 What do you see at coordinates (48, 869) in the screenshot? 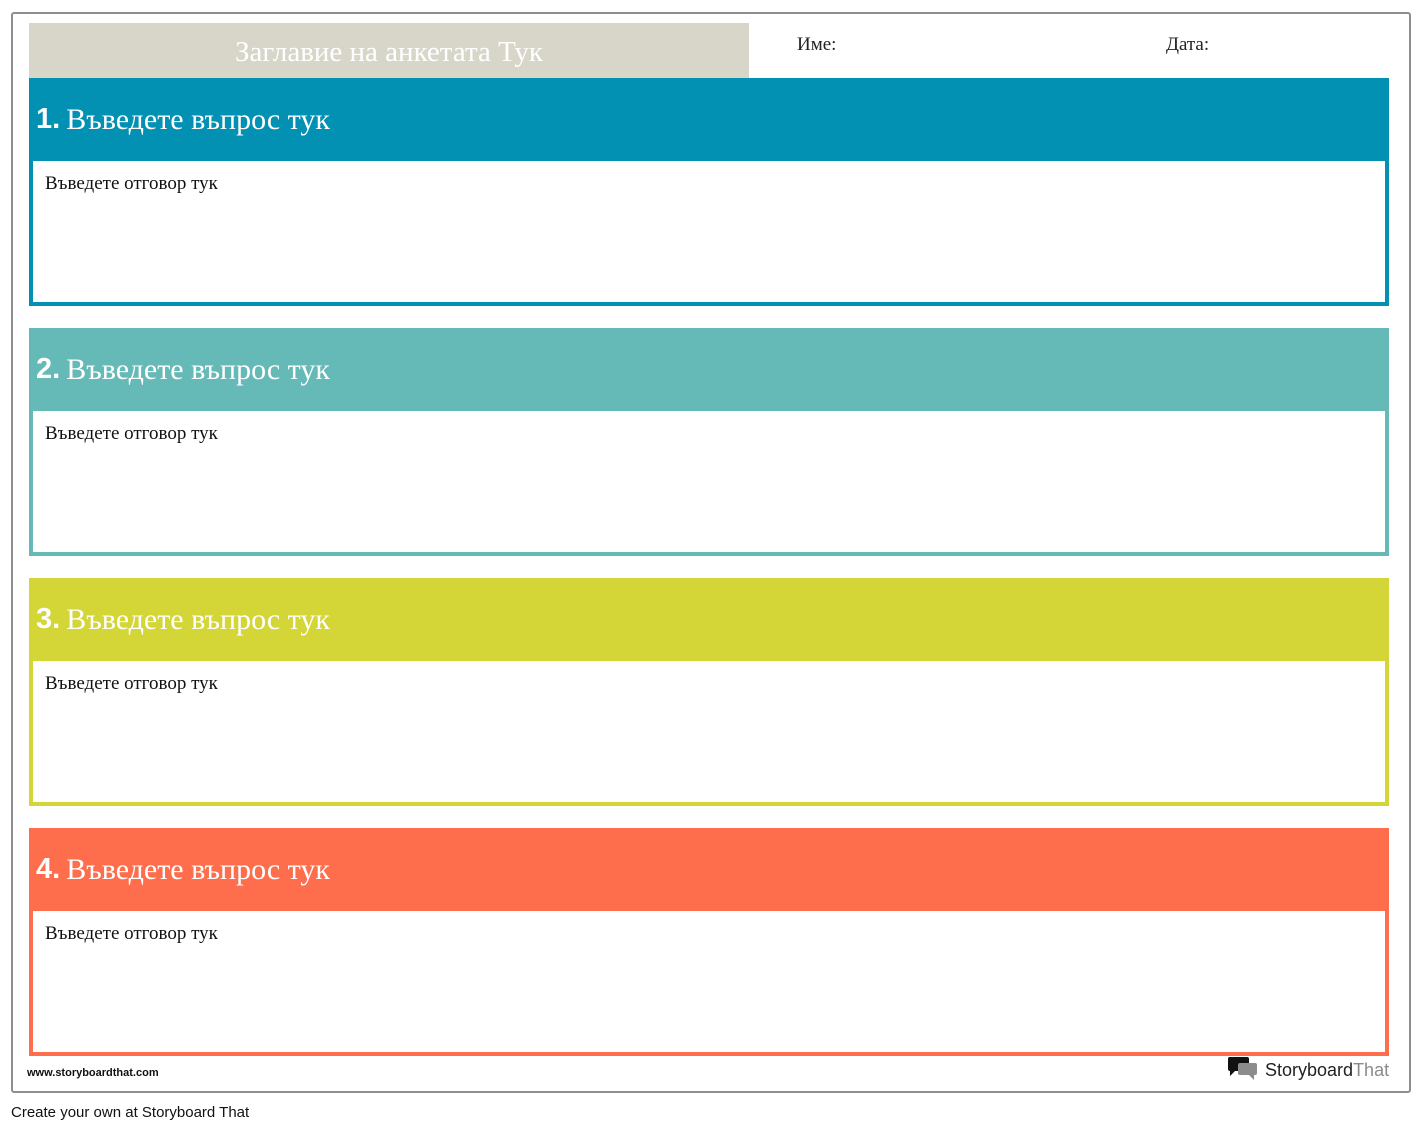
I see `question-number: 4.` at bounding box center [48, 869].